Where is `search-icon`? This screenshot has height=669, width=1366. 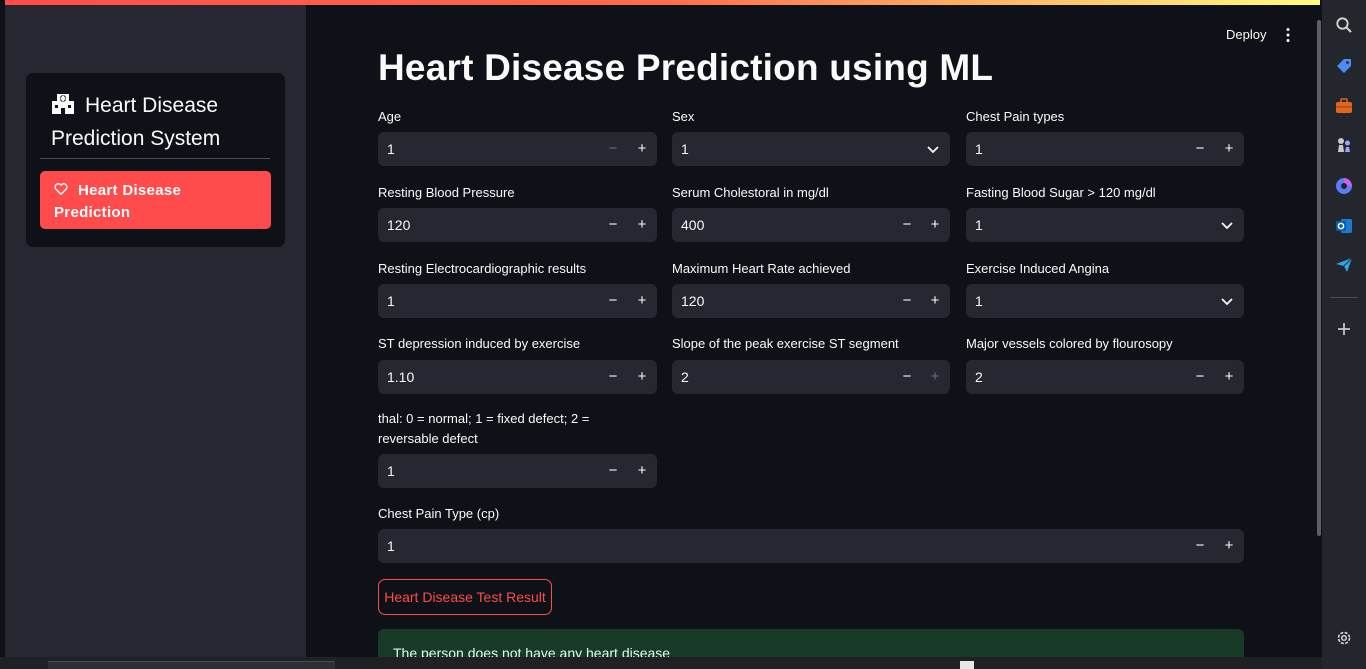 search-icon is located at coordinates (1344, 25).